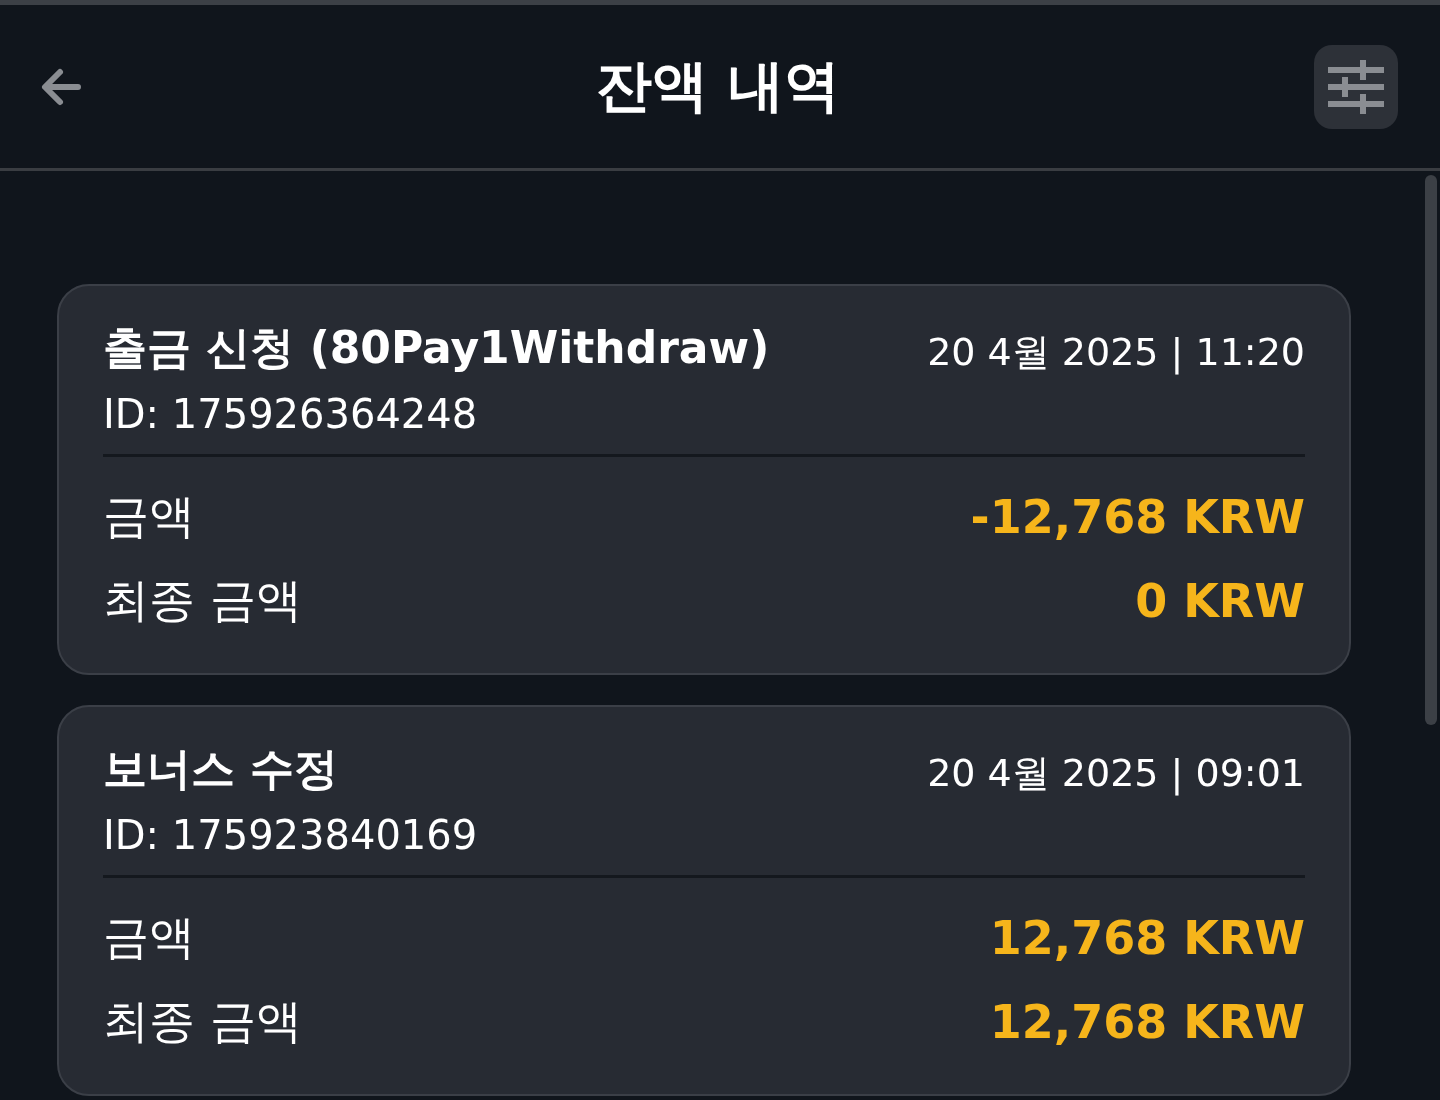 The height and width of the screenshot is (1100, 1440). I want to click on amount-value: 0 KRW, so click(1220, 601).